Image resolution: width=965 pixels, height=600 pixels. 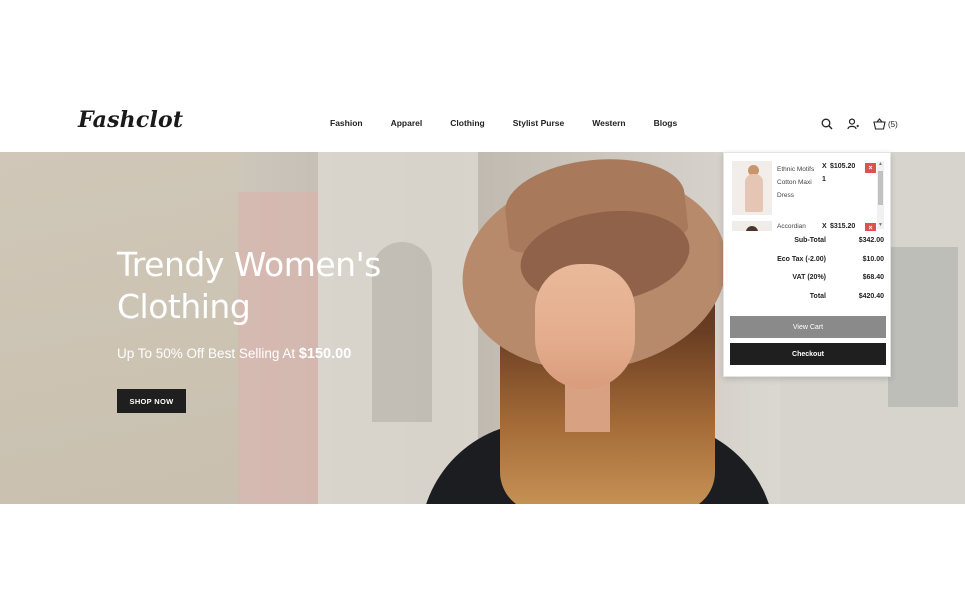 I want to click on cart-toggle: (5), so click(x=885, y=124).